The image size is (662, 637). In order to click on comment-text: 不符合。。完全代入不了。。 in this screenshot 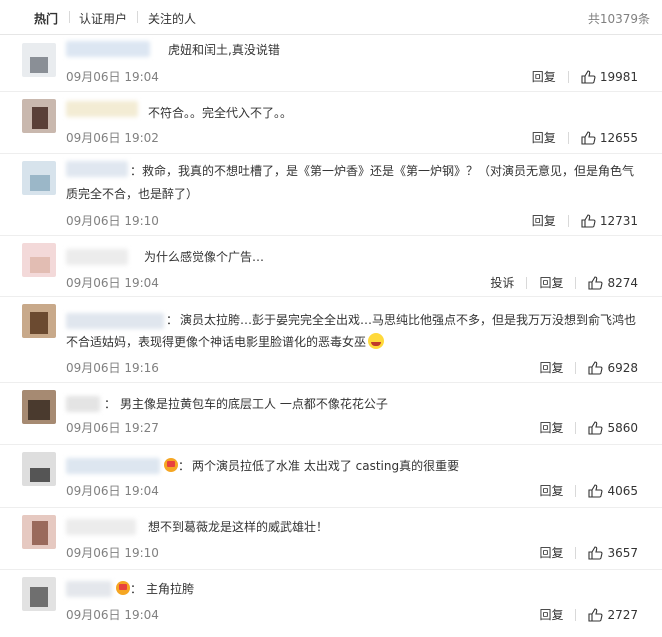, I will do `click(220, 113)`.